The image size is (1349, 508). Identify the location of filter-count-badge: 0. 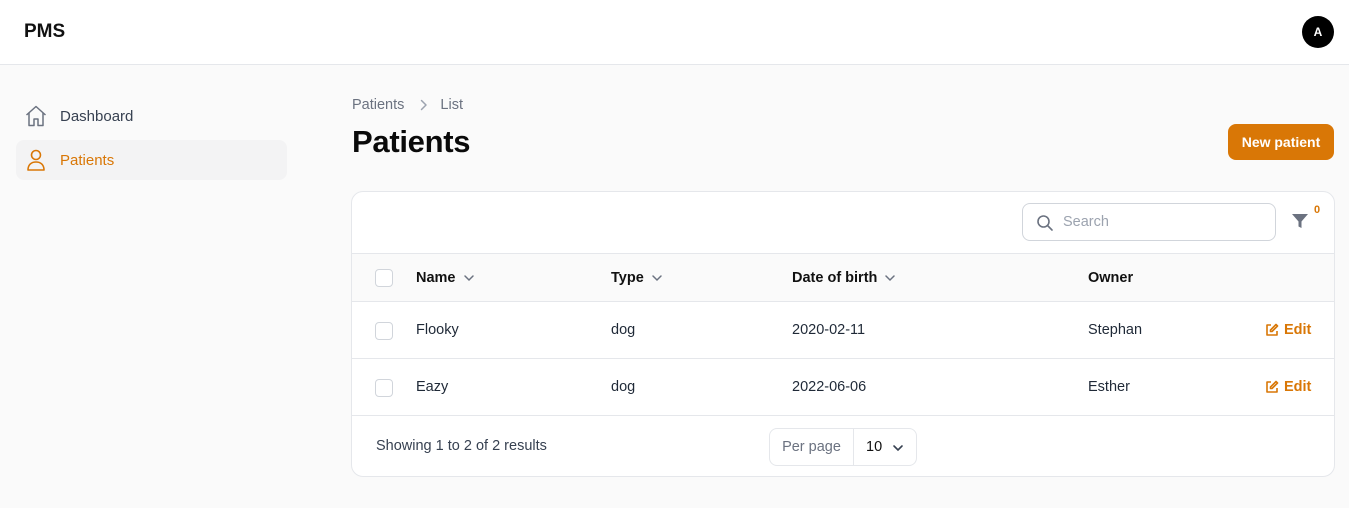
(1317, 210).